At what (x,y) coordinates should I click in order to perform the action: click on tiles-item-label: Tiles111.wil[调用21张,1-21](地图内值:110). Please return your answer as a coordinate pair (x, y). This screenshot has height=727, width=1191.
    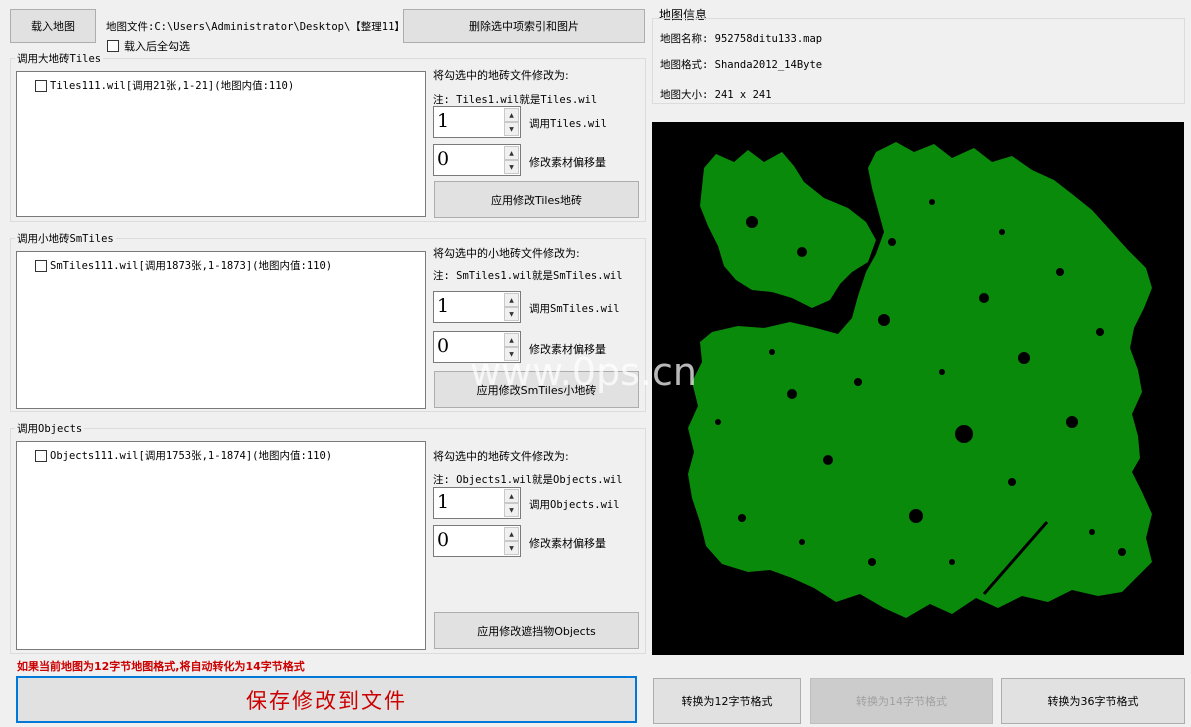
    Looking at the image, I should click on (172, 86).